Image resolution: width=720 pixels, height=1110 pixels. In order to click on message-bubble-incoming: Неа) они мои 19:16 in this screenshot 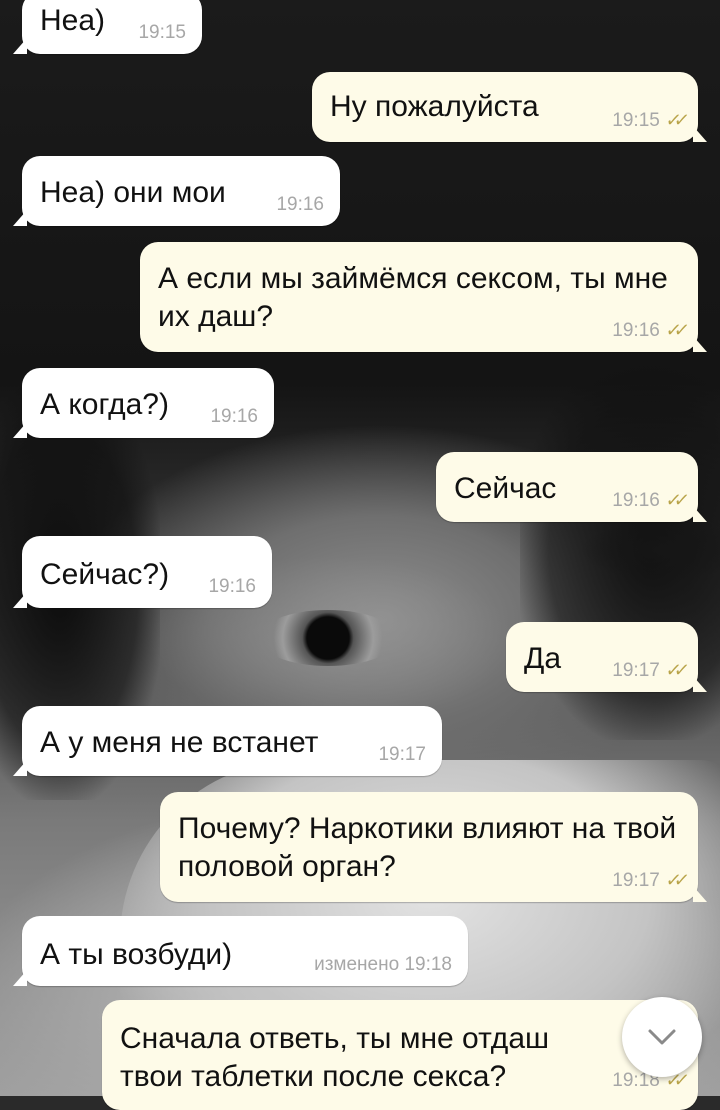, I will do `click(176, 191)`.